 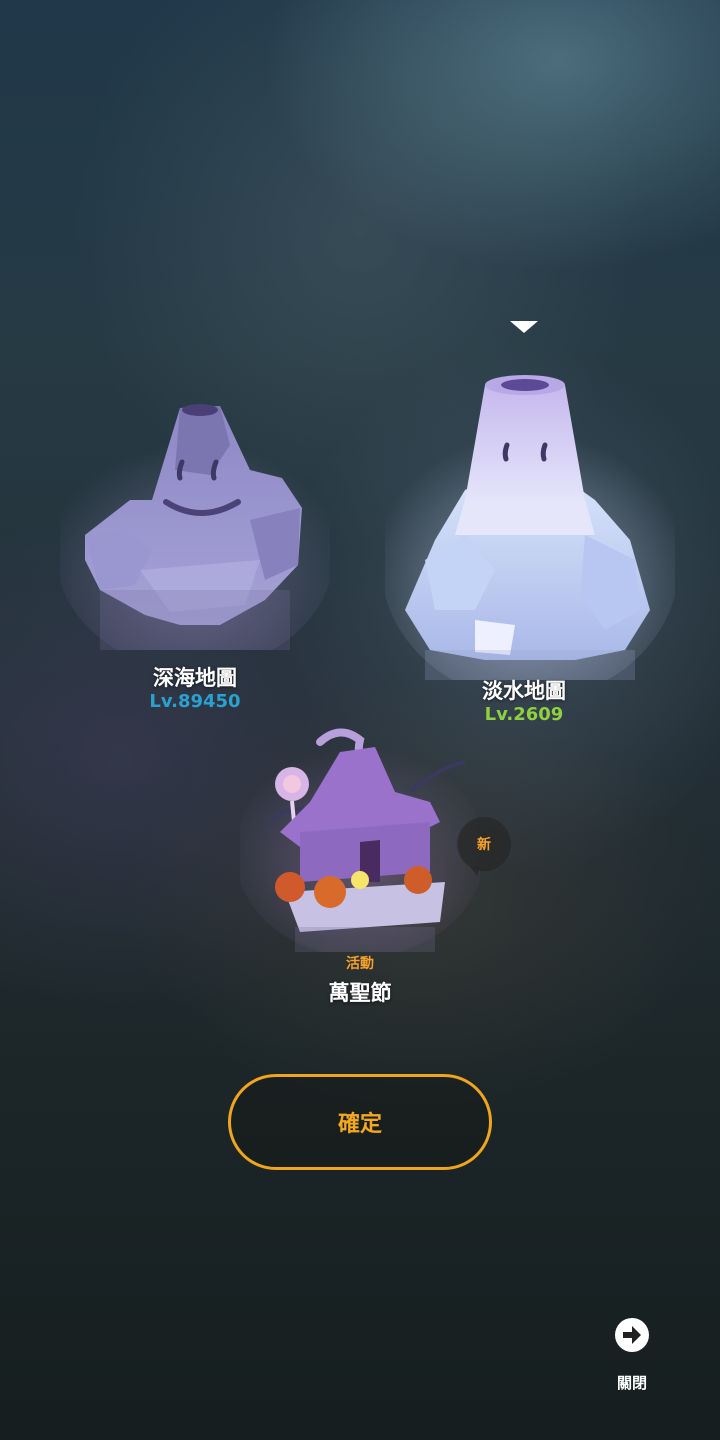 What do you see at coordinates (632, 1356) in the screenshot?
I see `close-button: 關閉` at bounding box center [632, 1356].